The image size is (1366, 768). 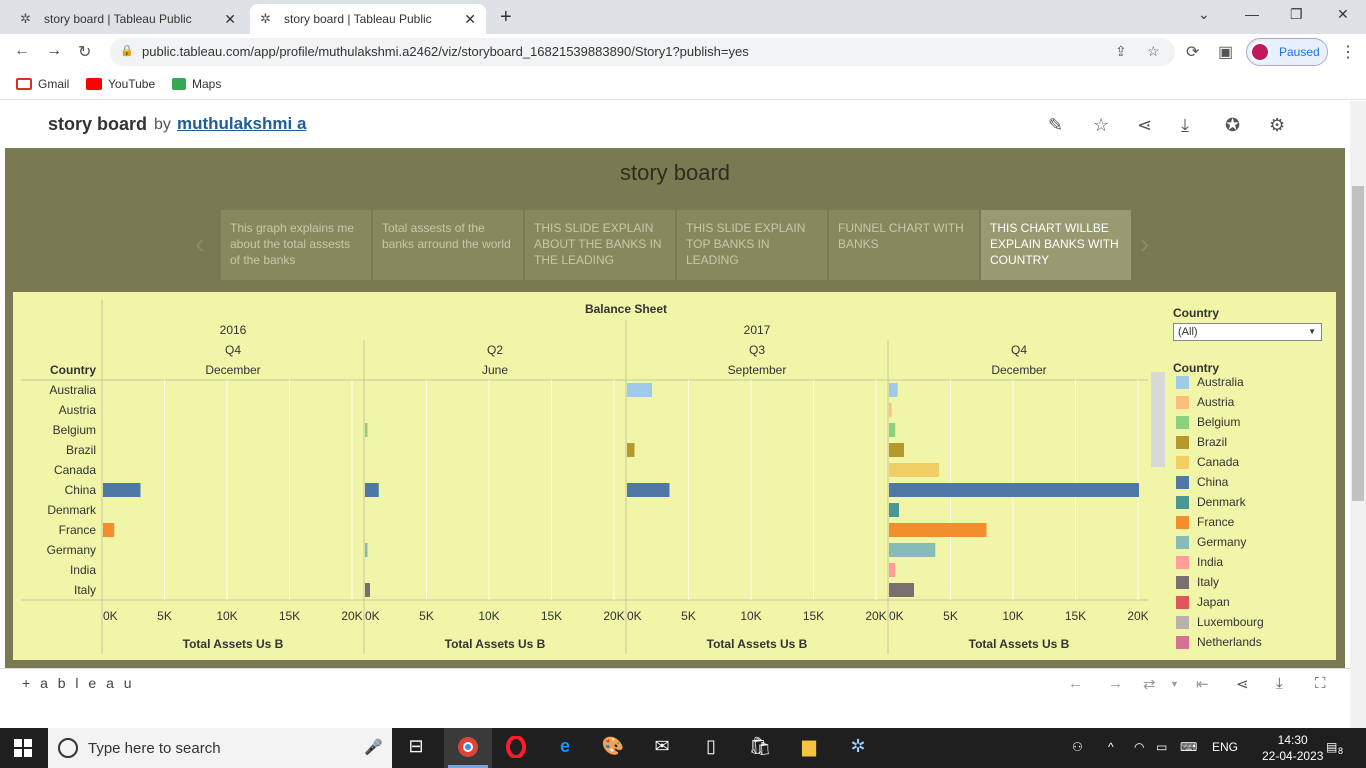 I want to click on store-icon: 🛍, so click(x=760, y=748).